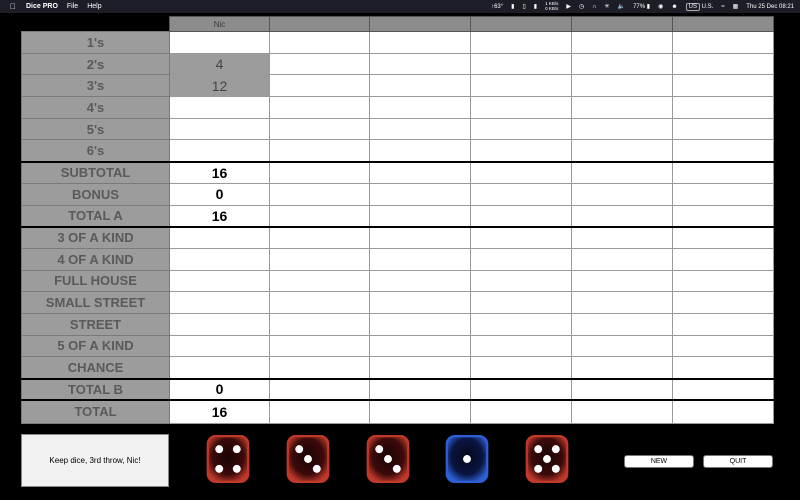  I want to click on airdrop-icon: ∩, so click(594, 7).